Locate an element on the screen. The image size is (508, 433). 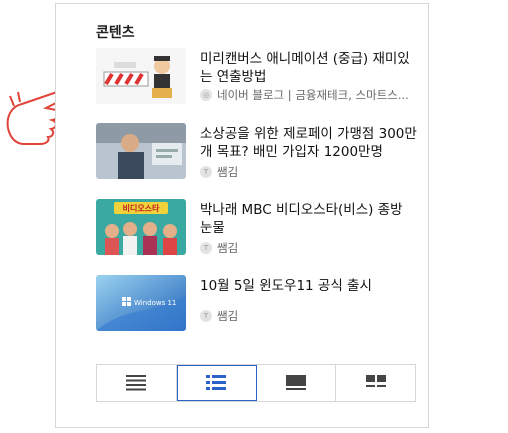
thumb-logo-text: Windows 11 is located at coordinates (155, 303).